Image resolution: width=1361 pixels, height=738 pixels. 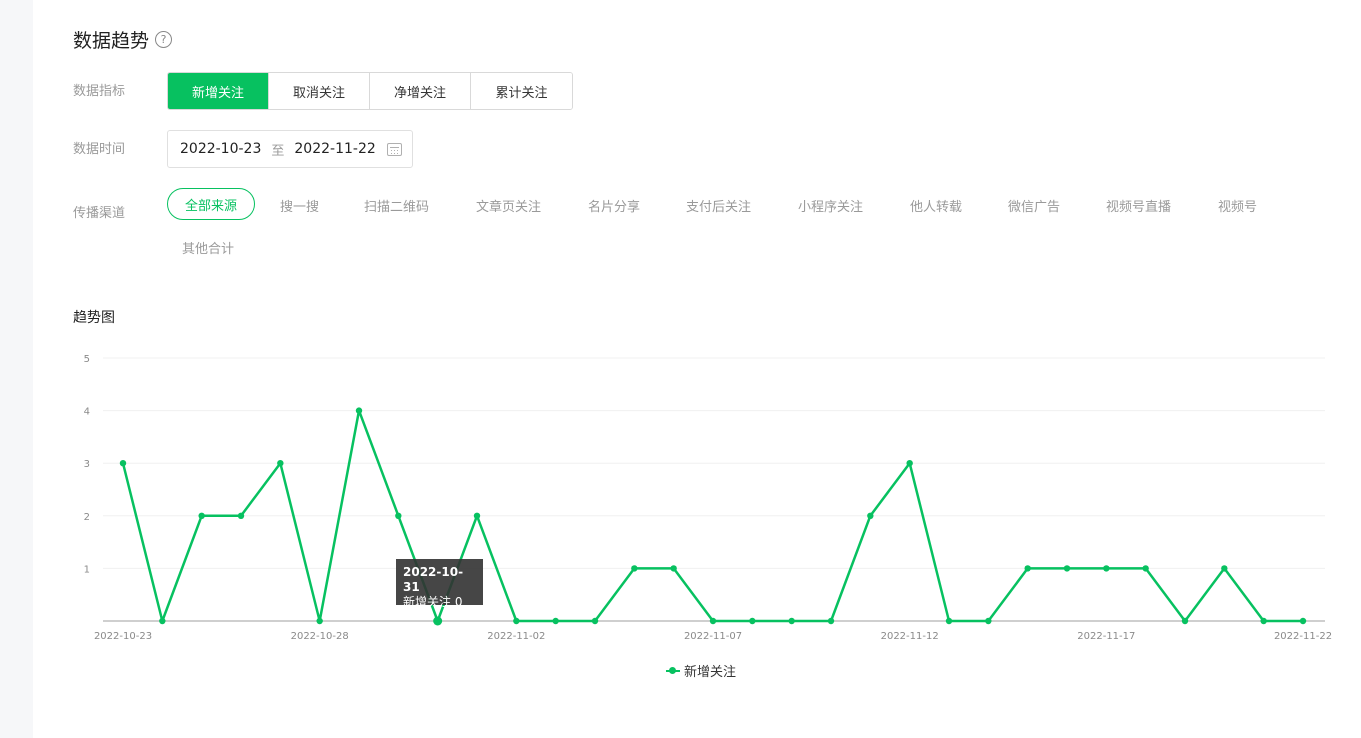 What do you see at coordinates (87, 464) in the screenshot?
I see `y-tick-label: 3` at bounding box center [87, 464].